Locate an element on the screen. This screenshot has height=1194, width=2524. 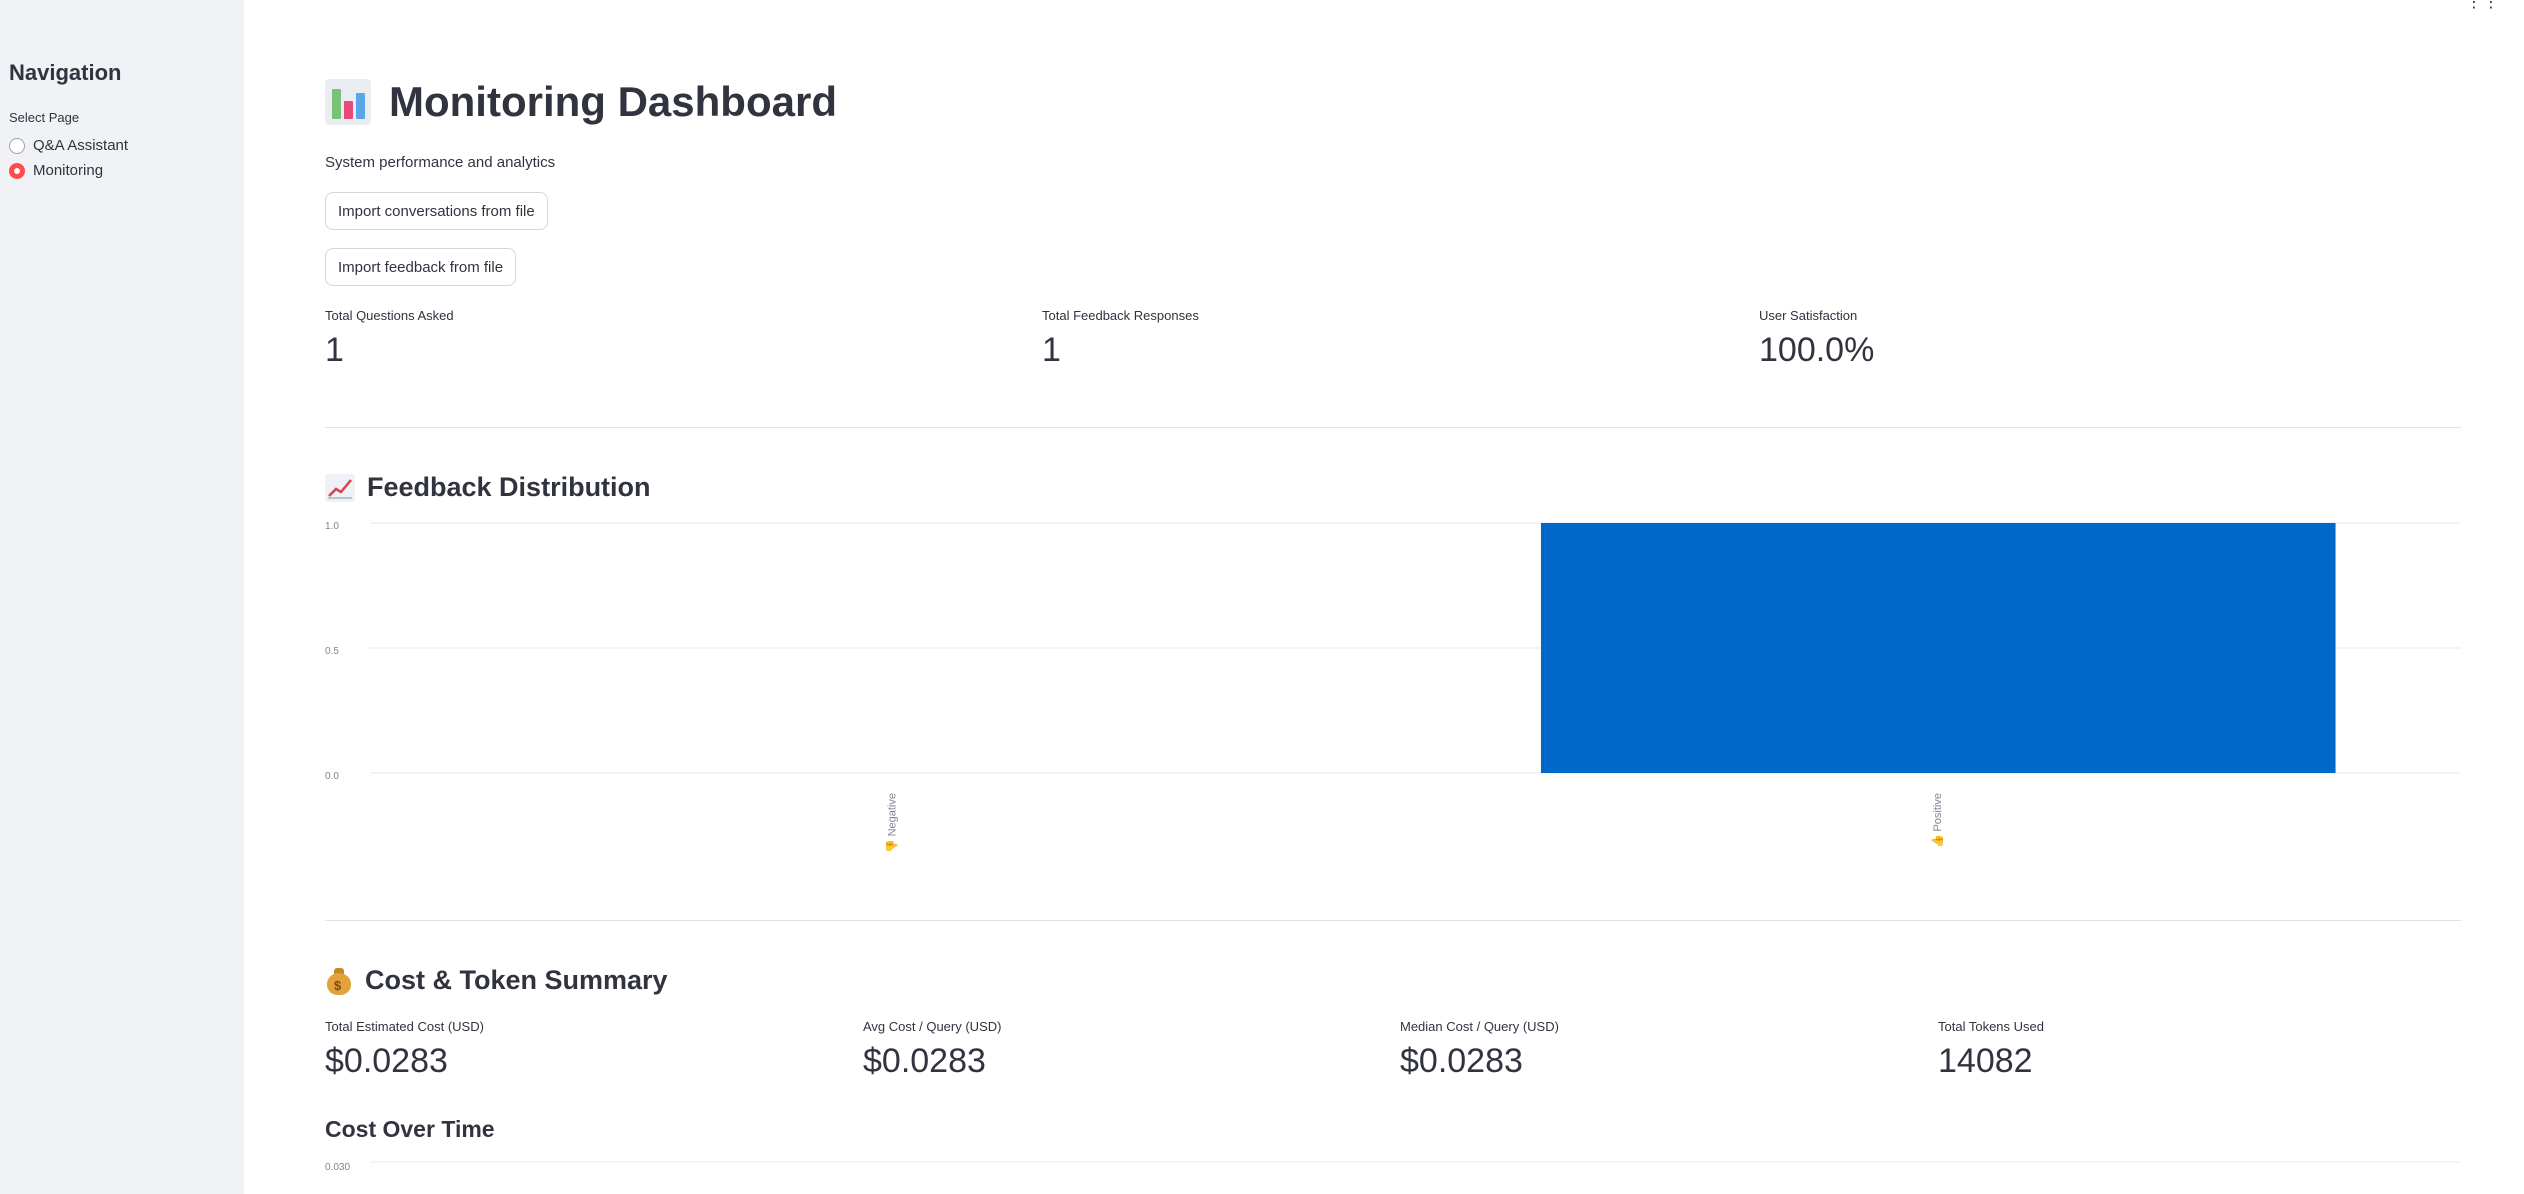
radio-option-qa-assistant: Q&A Assistant is located at coordinates (68, 145).